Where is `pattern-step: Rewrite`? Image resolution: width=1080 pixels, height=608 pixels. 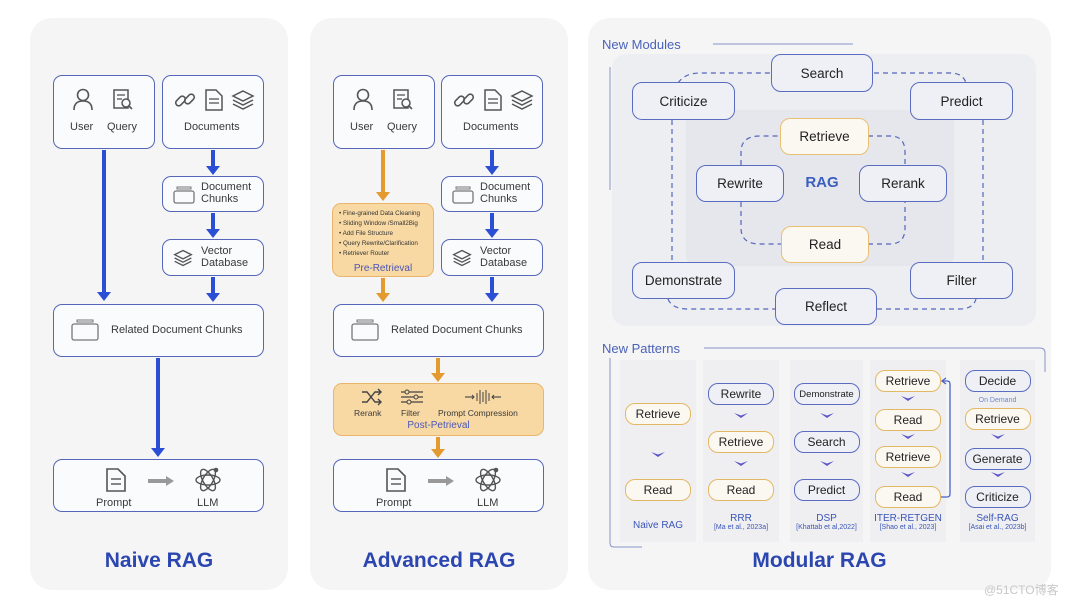 pattern-step: Rewrite is located at coordinates (741, 394).